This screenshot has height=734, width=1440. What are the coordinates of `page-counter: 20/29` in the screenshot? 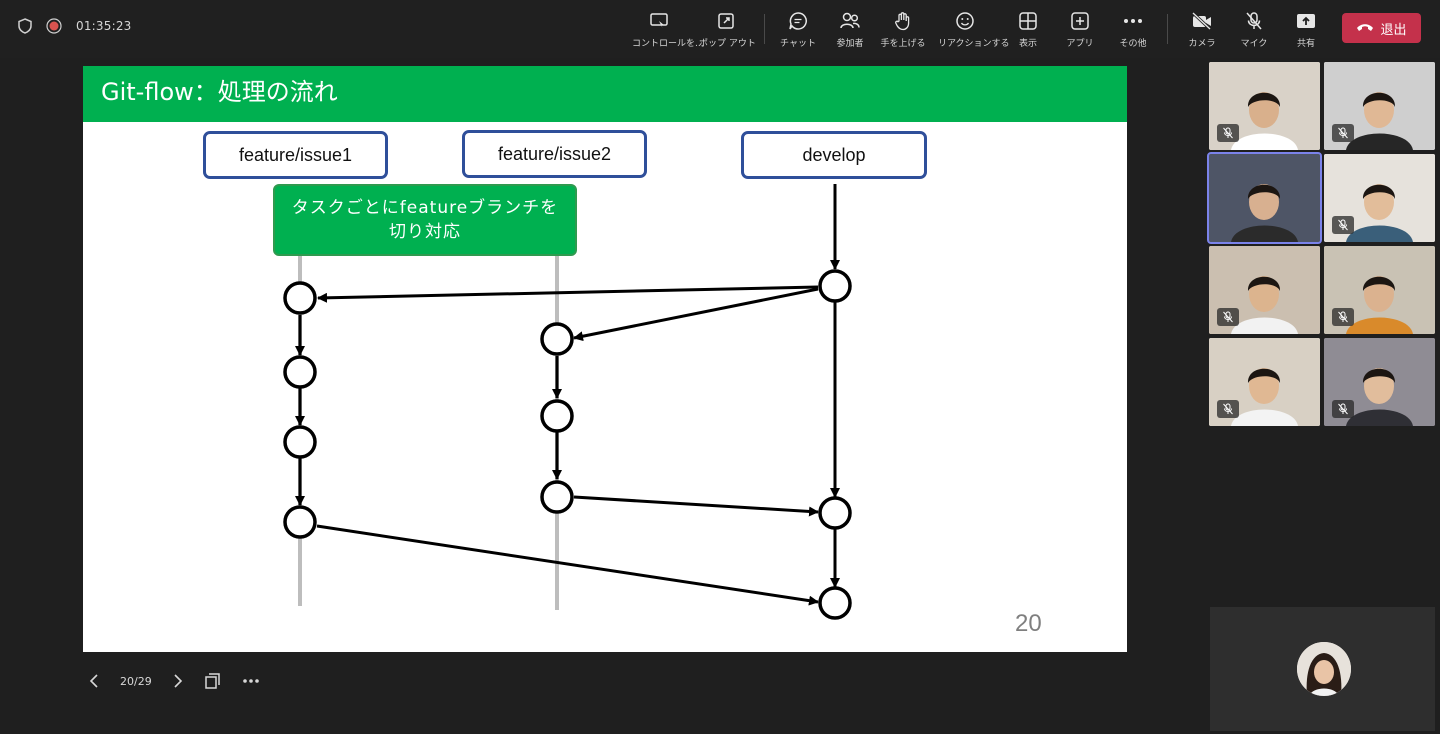 It's located at (136, 681).